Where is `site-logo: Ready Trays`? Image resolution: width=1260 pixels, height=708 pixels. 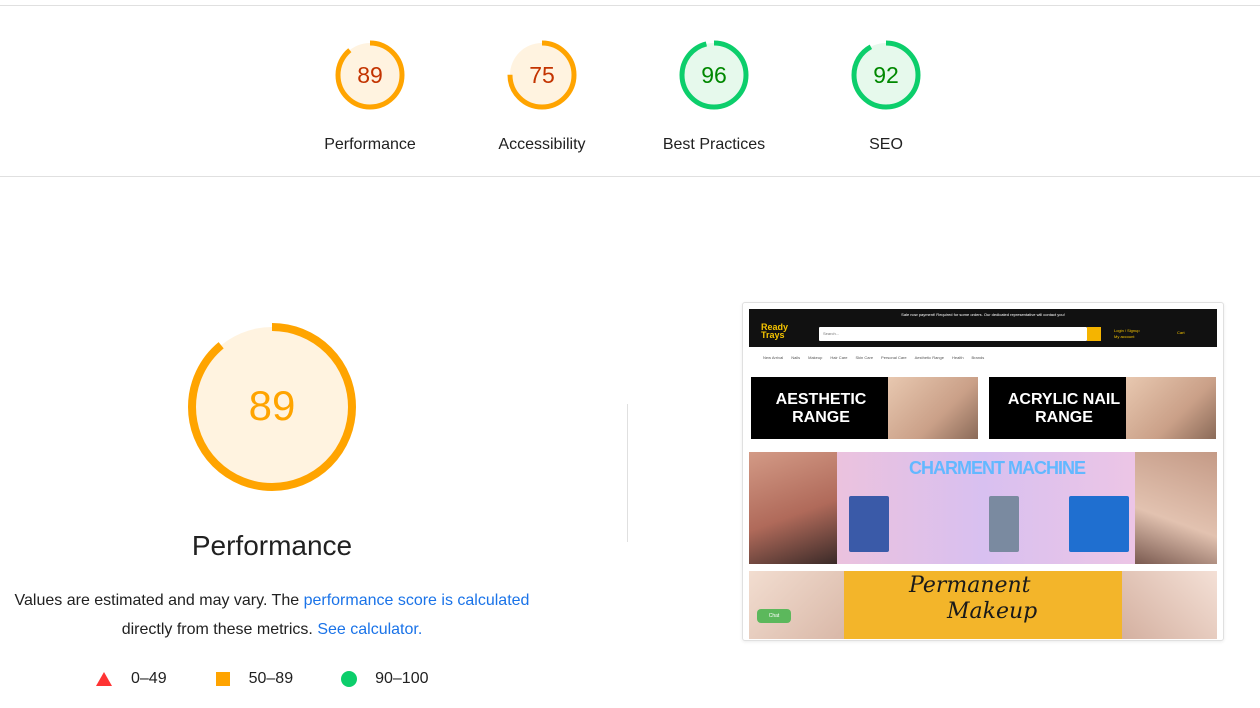 site-logo: Ready Trays is located at coordinates (775, 331).